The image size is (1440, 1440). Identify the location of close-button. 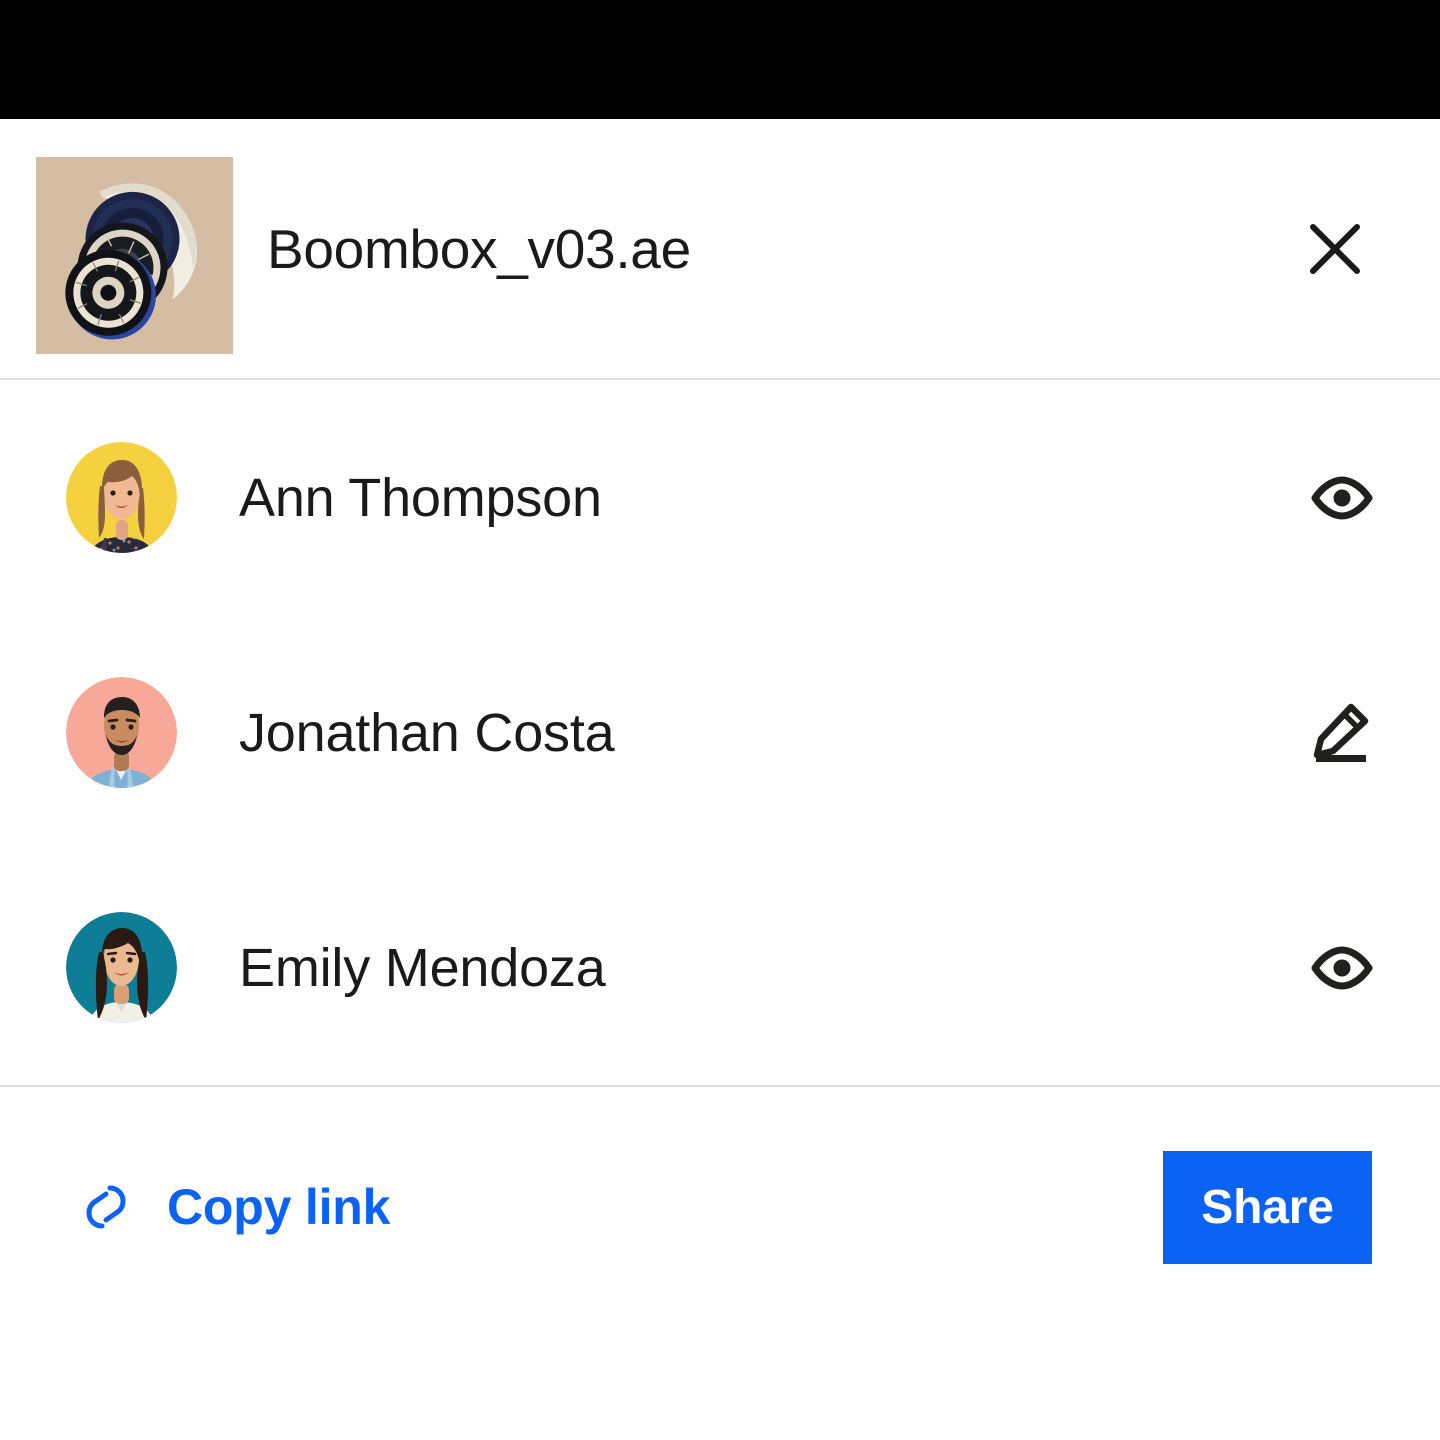
(1335, 248).